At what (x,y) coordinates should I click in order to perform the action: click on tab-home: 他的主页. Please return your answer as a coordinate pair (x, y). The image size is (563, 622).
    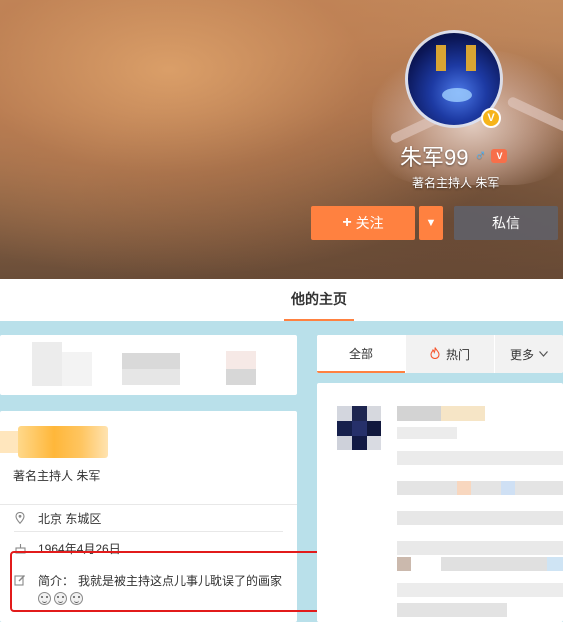
    Looking at the image, I should click on (319, 300).